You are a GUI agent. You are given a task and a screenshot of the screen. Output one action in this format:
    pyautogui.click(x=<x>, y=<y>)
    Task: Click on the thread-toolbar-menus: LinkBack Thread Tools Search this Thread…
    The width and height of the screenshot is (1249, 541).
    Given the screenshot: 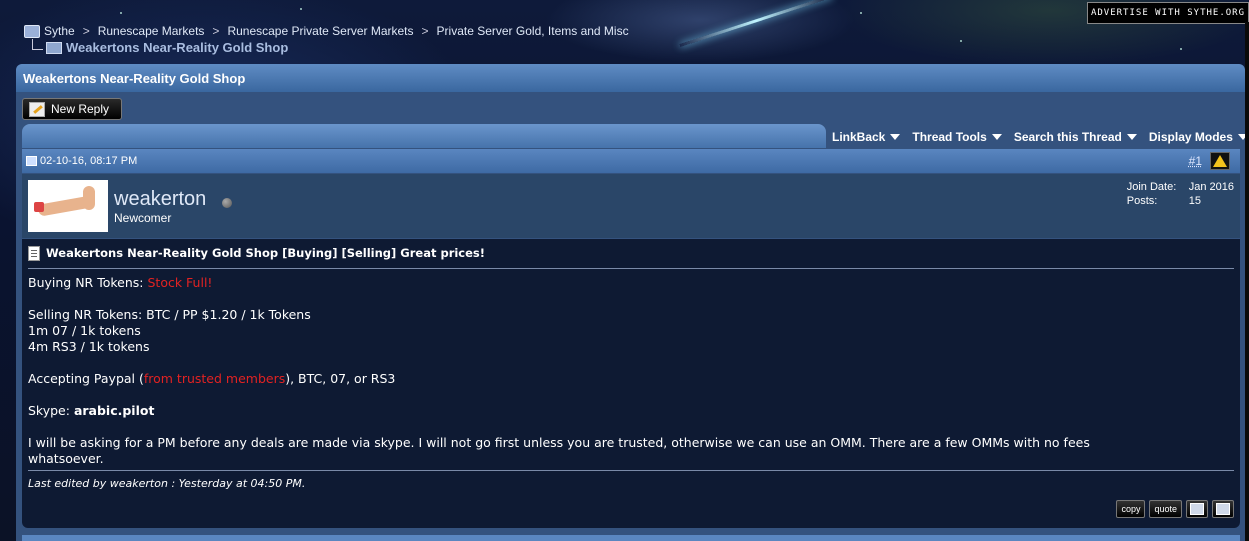 What is the action you would take?
    pyautogui.click(x=1037, y=137)
    